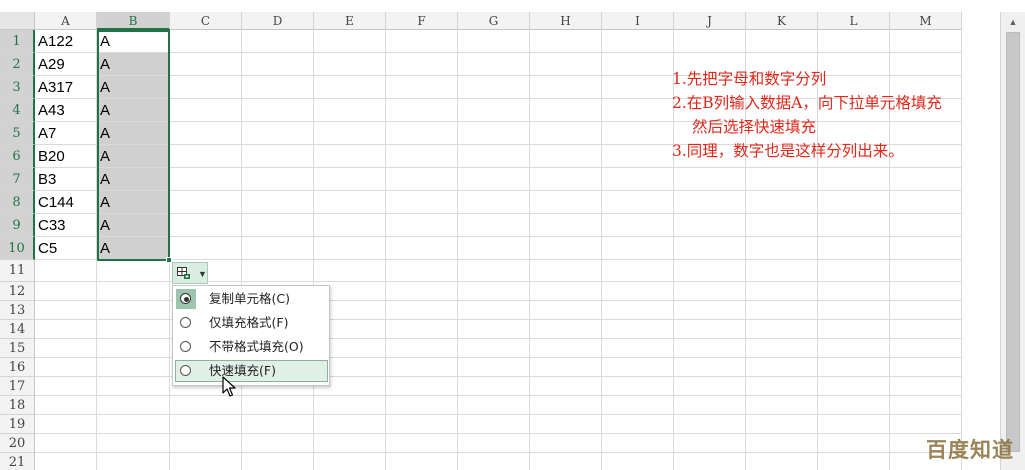 The height and width of the screenshot is (470, 1025). Describe the element at coordinates (1013, 22) in the screenshot. I see `scroll-up-arrow-icon: ▲` at that location.